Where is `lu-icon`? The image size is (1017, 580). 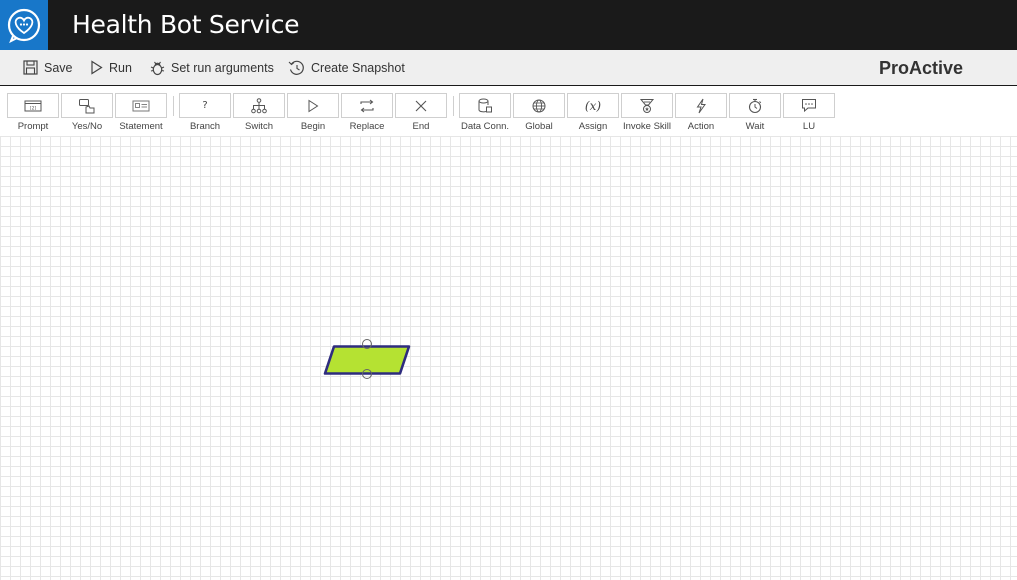
lu-icon is located at coordinates (809, 106).